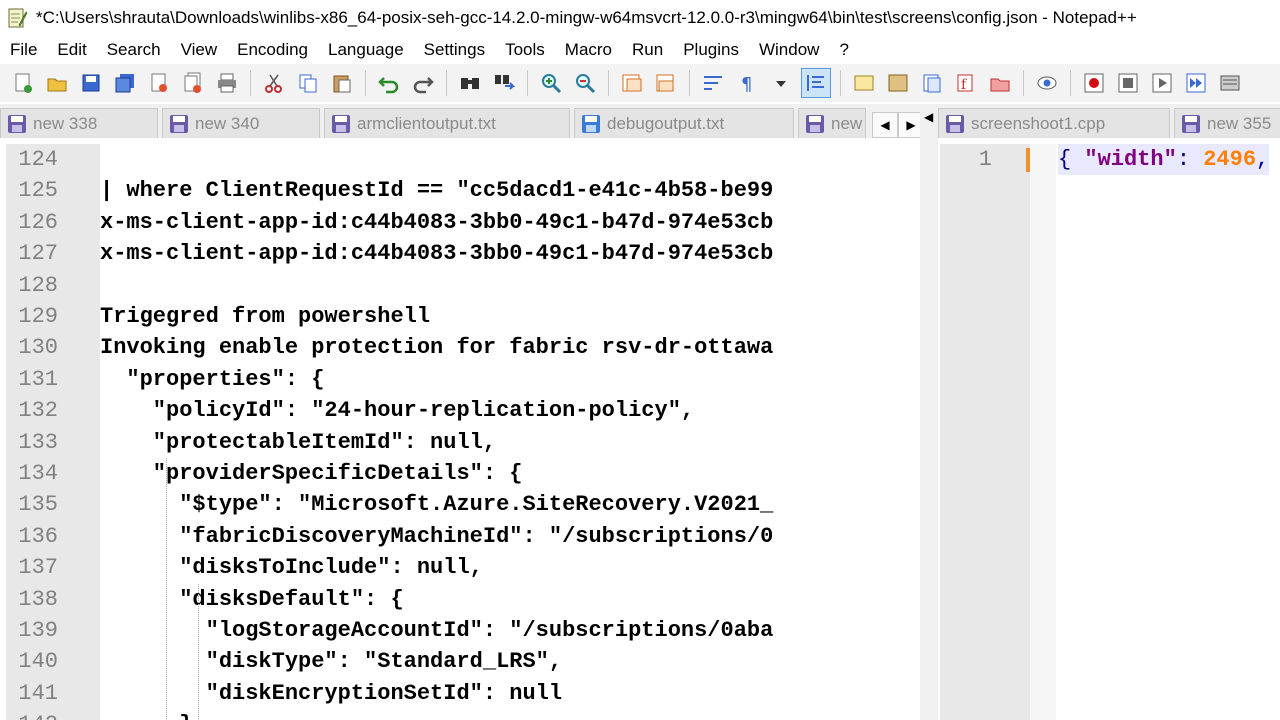 The image size is (1280, 720). What do you see at coordinates (38, 505) in the screenshot?
I see `line-number: 135` at bounding box center [38, 505].